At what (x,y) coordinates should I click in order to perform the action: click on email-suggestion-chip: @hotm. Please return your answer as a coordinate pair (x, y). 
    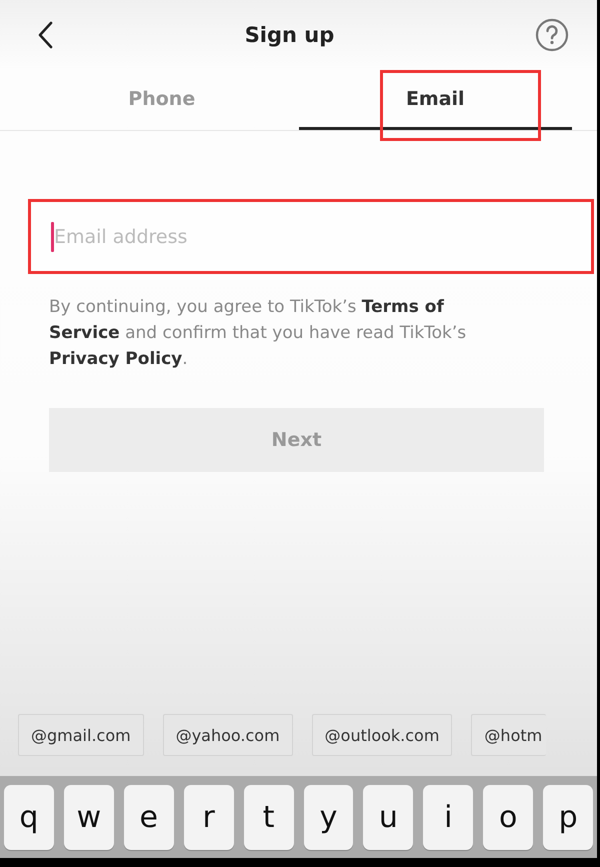
    Looking at the image, I should click on (508, 735).